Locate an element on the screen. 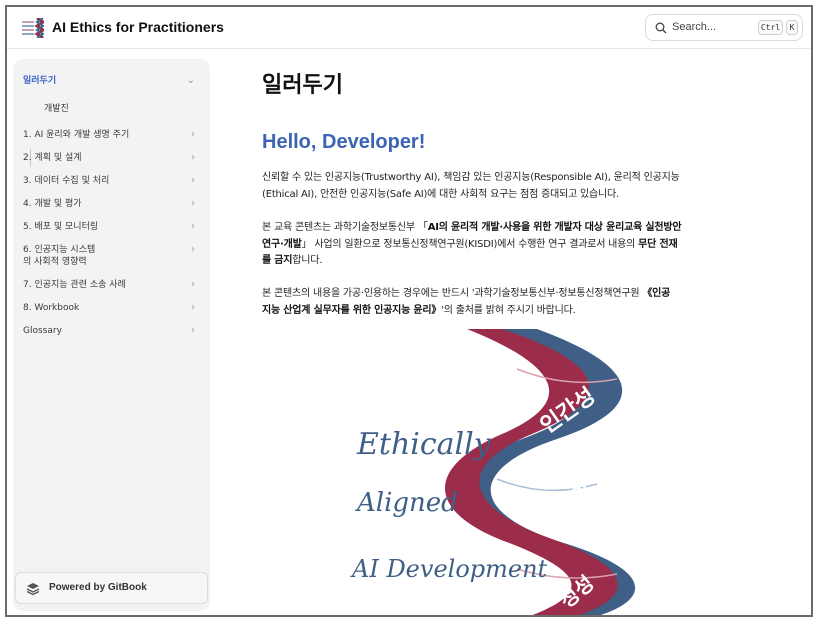 The height and width of the screenshot is (626, 820). page-title: 일러두기 is located at coordinates (302, 85).